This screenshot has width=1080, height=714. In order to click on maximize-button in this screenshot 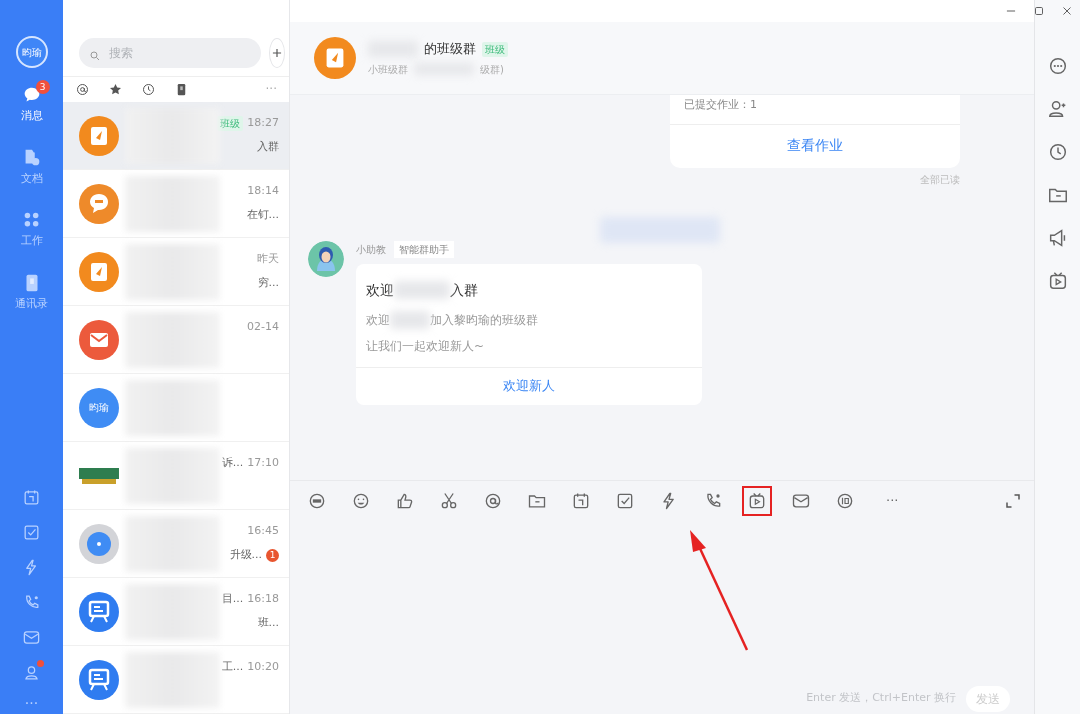, I will do `click(1039, 11)`.